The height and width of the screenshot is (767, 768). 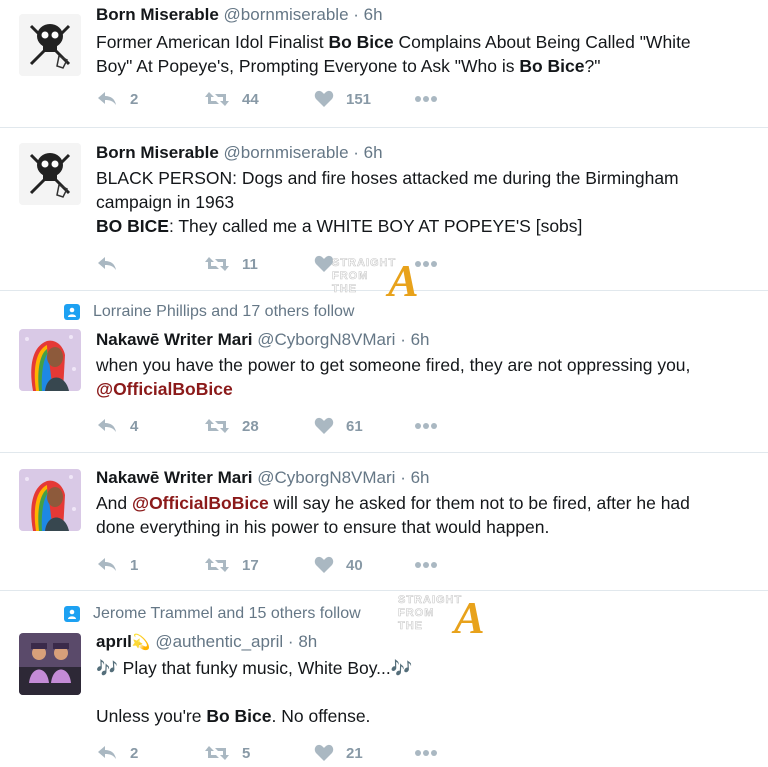 What do you see at coordinates (223, 312) in the screenshot?
I see `social-context-text: Lorraine Phillips and 17 others follow` at bounding box center [223, 312].